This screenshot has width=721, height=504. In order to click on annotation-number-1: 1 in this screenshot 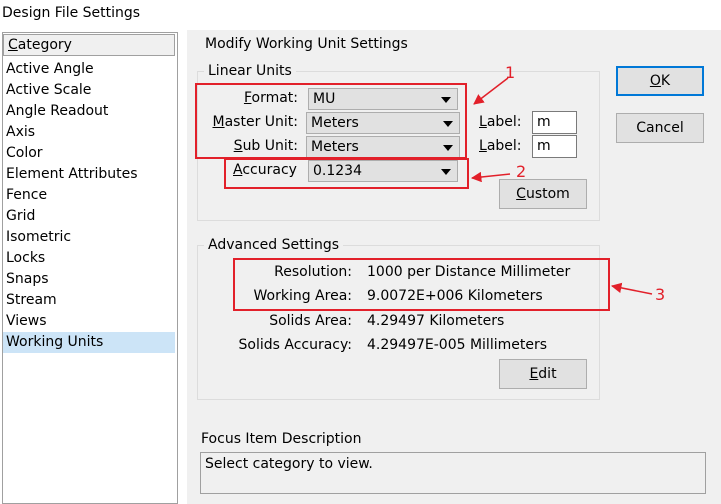, I will do `click(510, 72)`.